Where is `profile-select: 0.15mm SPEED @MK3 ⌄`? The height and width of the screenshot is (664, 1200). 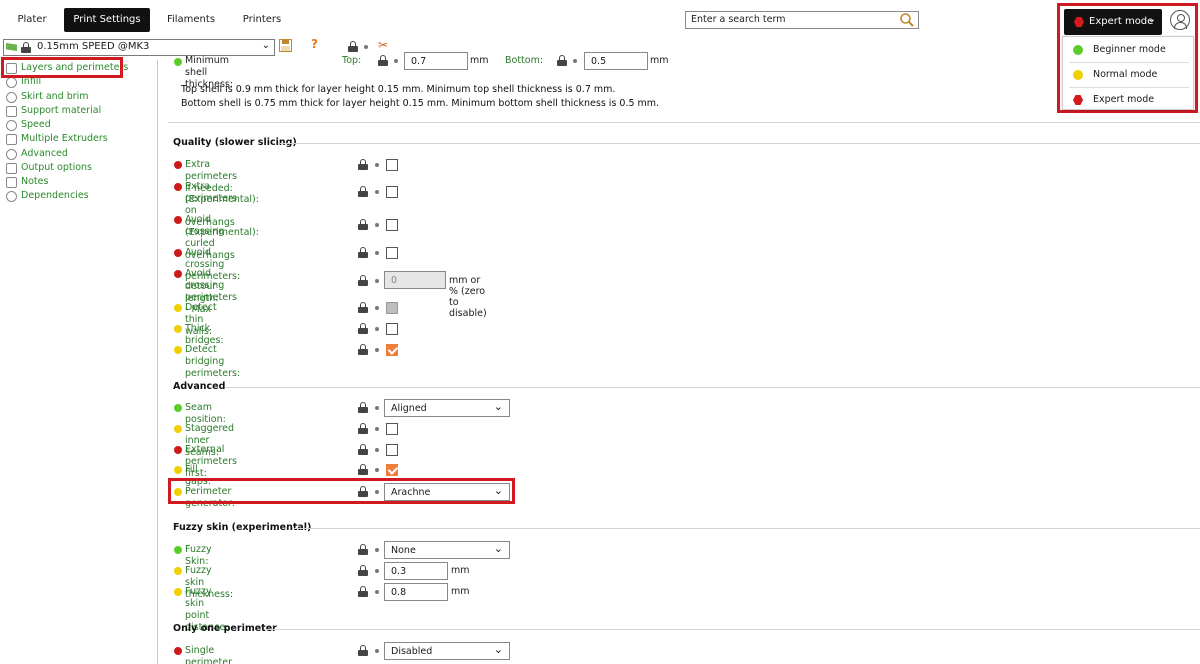 profile-select: 0.15mm SPEED @MK3 ⌄ is located at coordinates (139, 47).